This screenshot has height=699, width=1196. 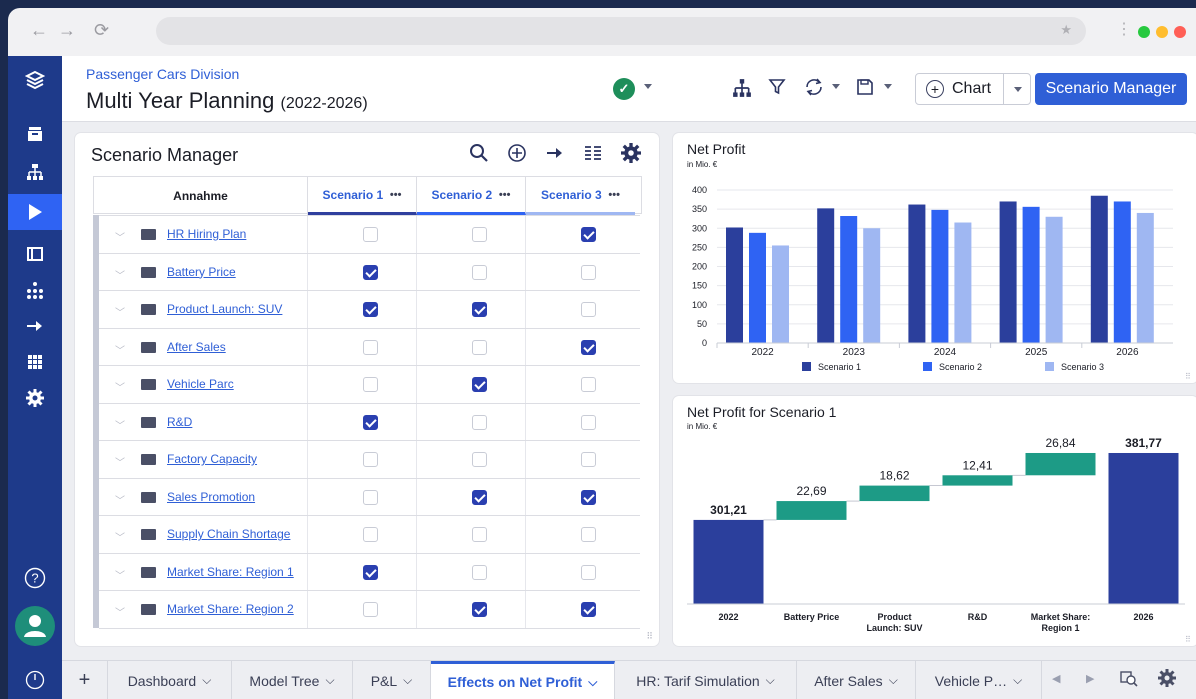 I want to click on power-icon, so click(x=35, y=680).